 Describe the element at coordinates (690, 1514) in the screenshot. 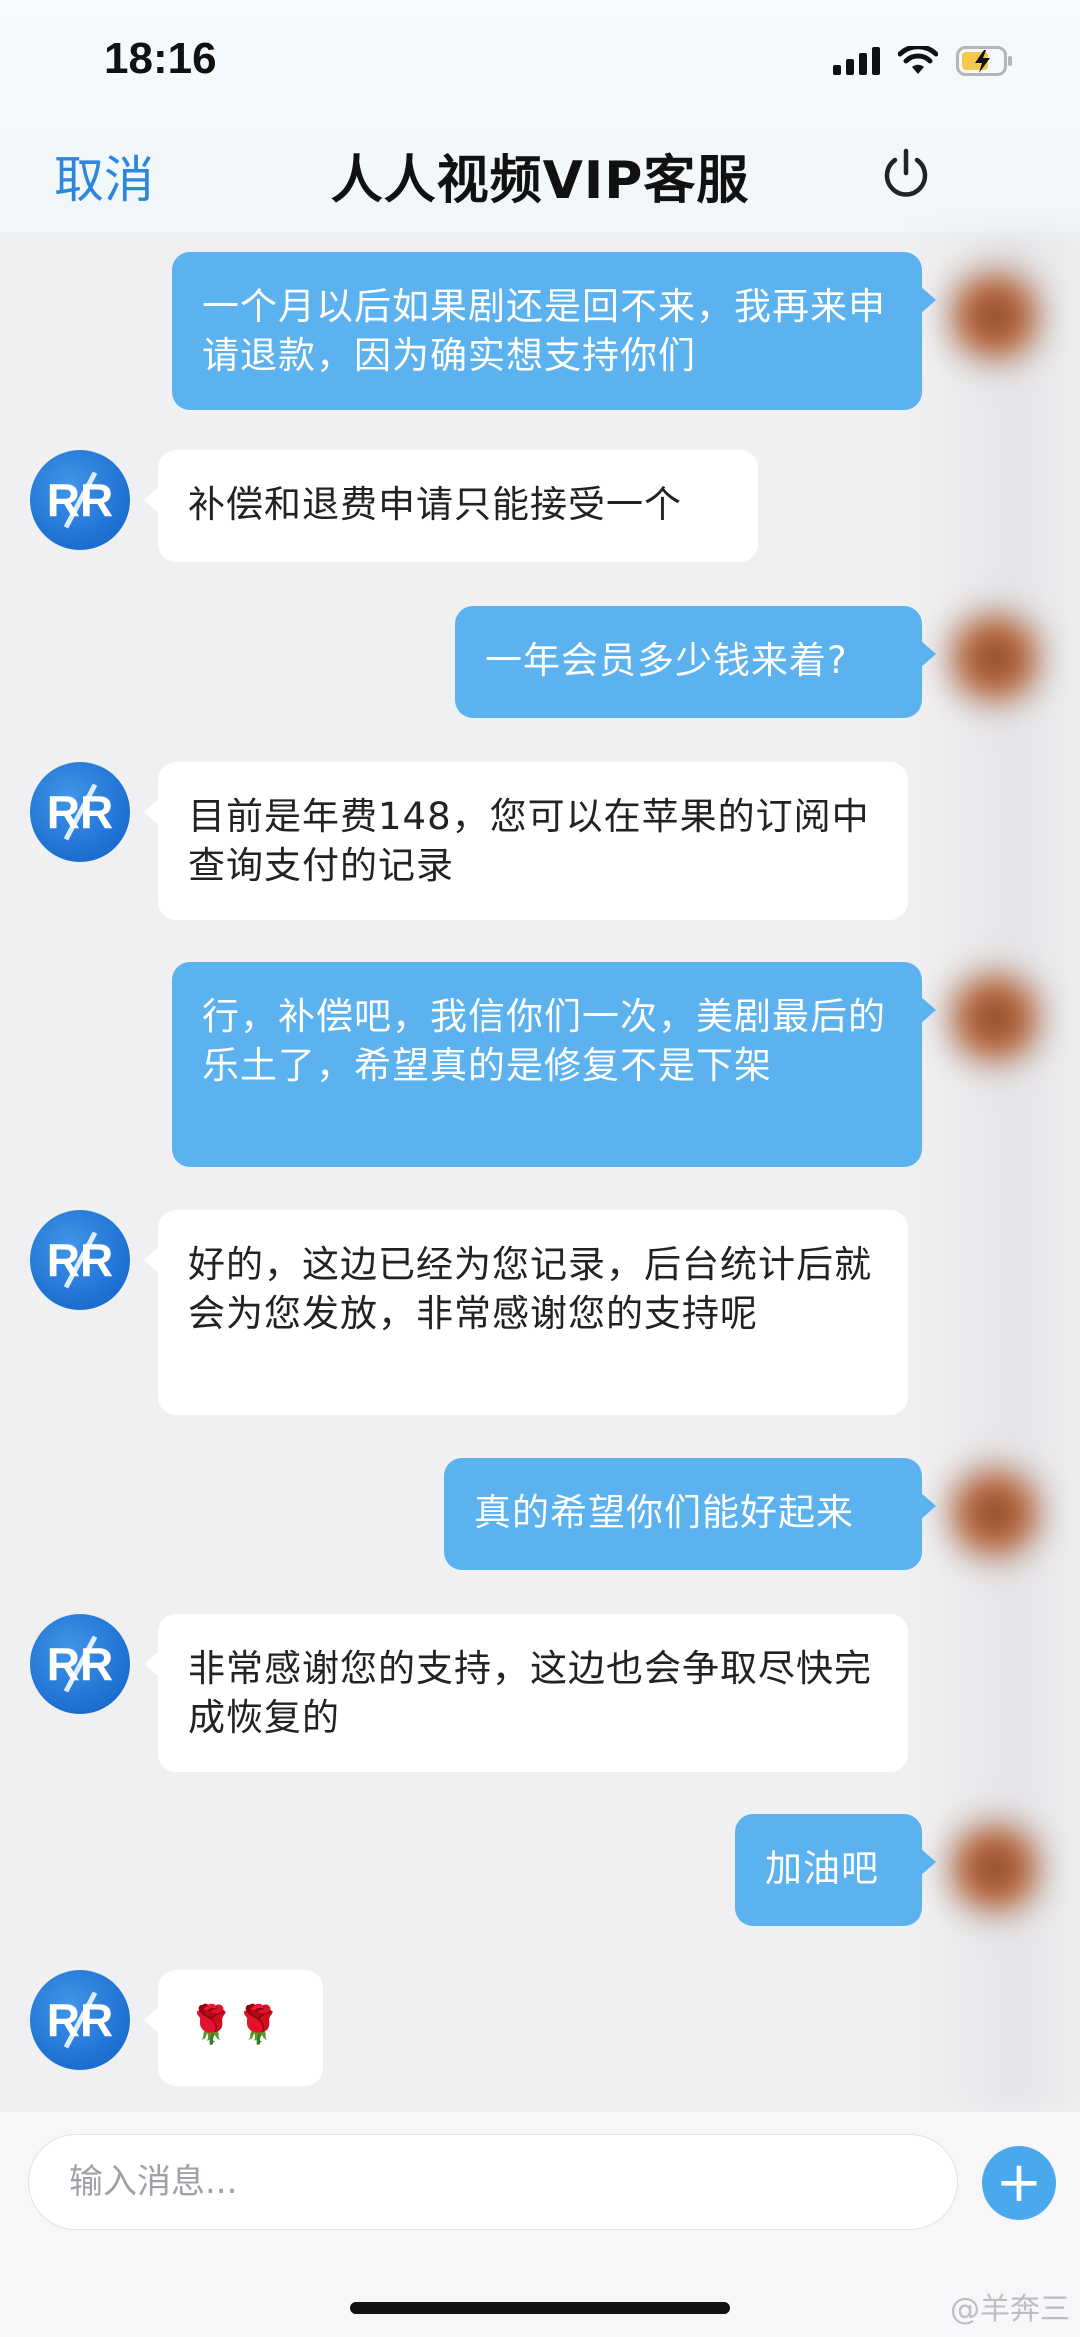

I see `user-bubble: 真的希望你们能好起来` at that location.